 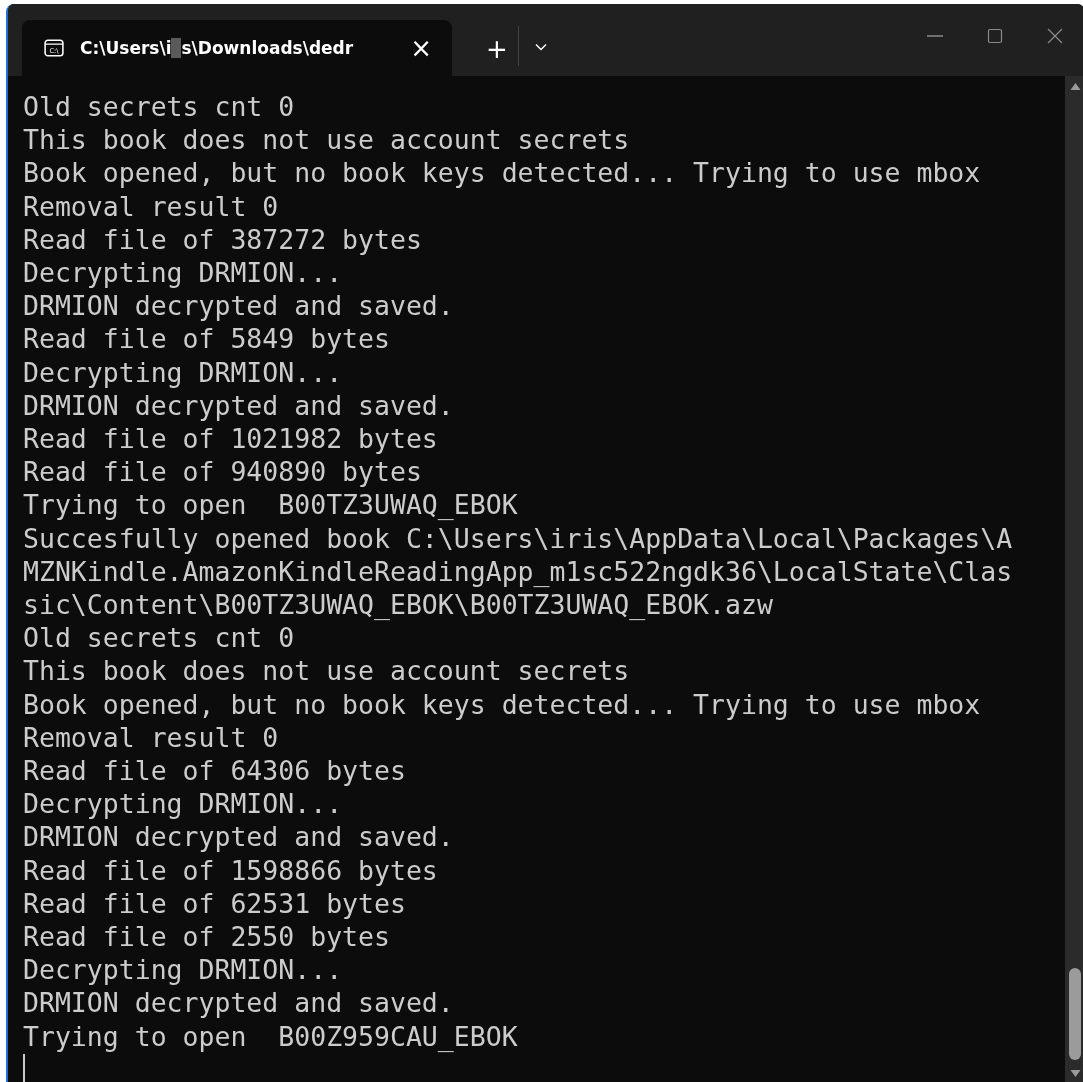 What do you see at coordinates (230, 870) in the screenshot?
I see `console-line: Read file of 1598866 bytes` at bounding box center [230, 870].